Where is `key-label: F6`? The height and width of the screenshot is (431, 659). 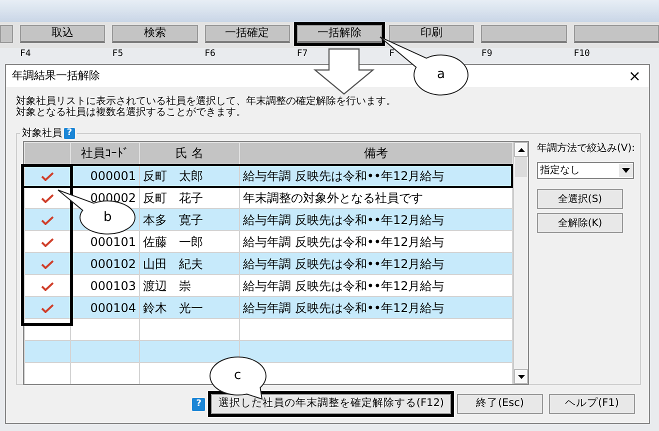
key-label: F6 is located at coordinates (210, 54).